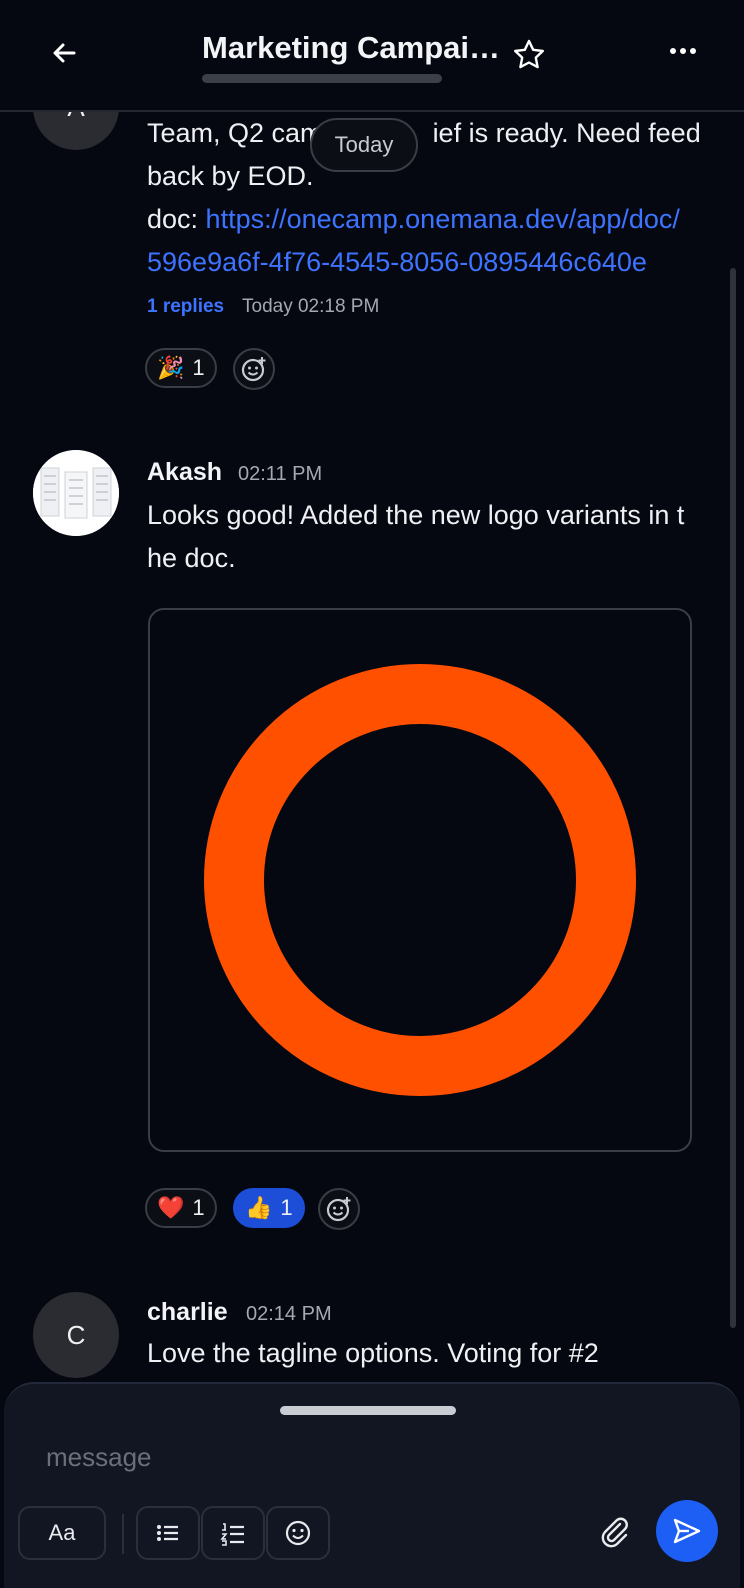 The image size is (744, 1588). Describe the element at coordinates (123, 1534) in the screenshot. I see `toolbar-divider` at that location.